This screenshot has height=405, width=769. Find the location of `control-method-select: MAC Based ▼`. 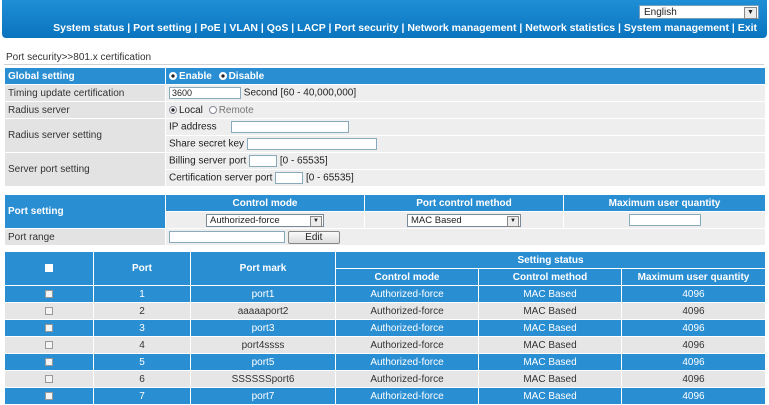

control-method-select: MAC Based ▼ is located at coordinates (464, 220).